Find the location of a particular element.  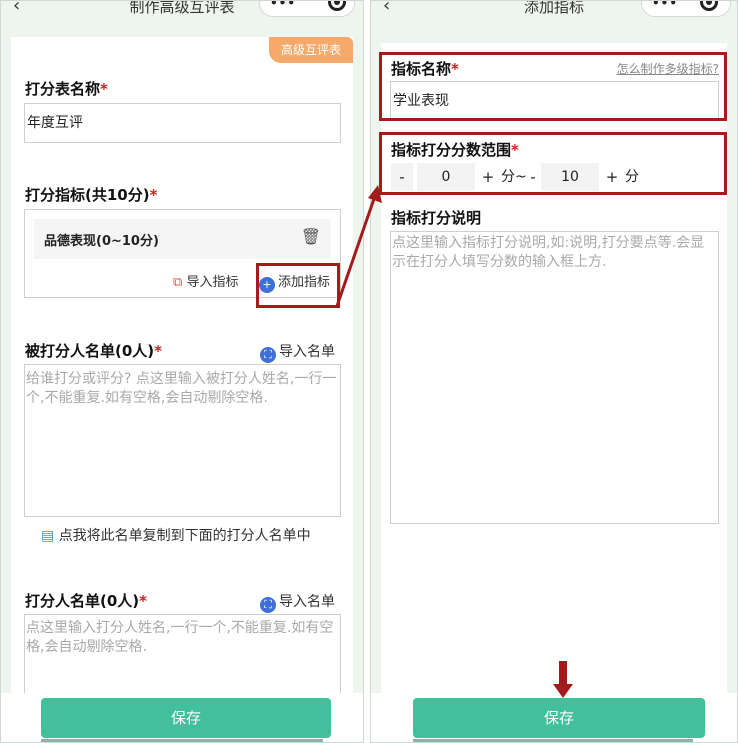

highlight-add-criteria is located at coordinates (298, 285).